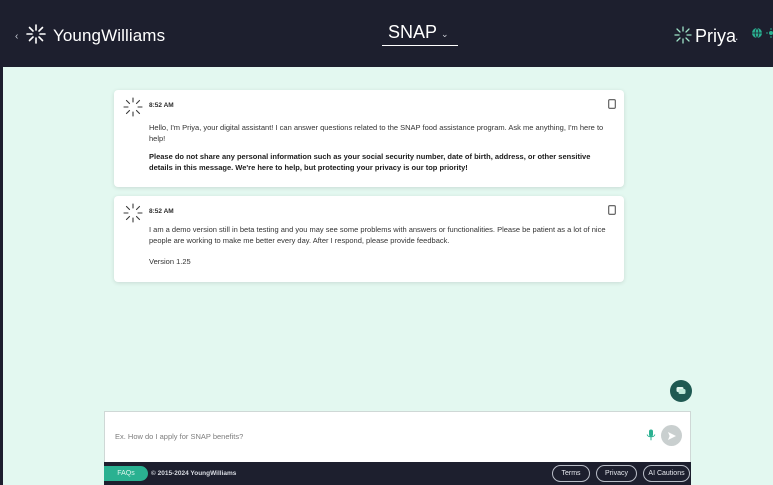 The height and width of the screenshot is (485, 773). Describe the element at coordinates (666, 473) in the screenshot. I see `ai-cautions-link: AI Cautions` at that location.